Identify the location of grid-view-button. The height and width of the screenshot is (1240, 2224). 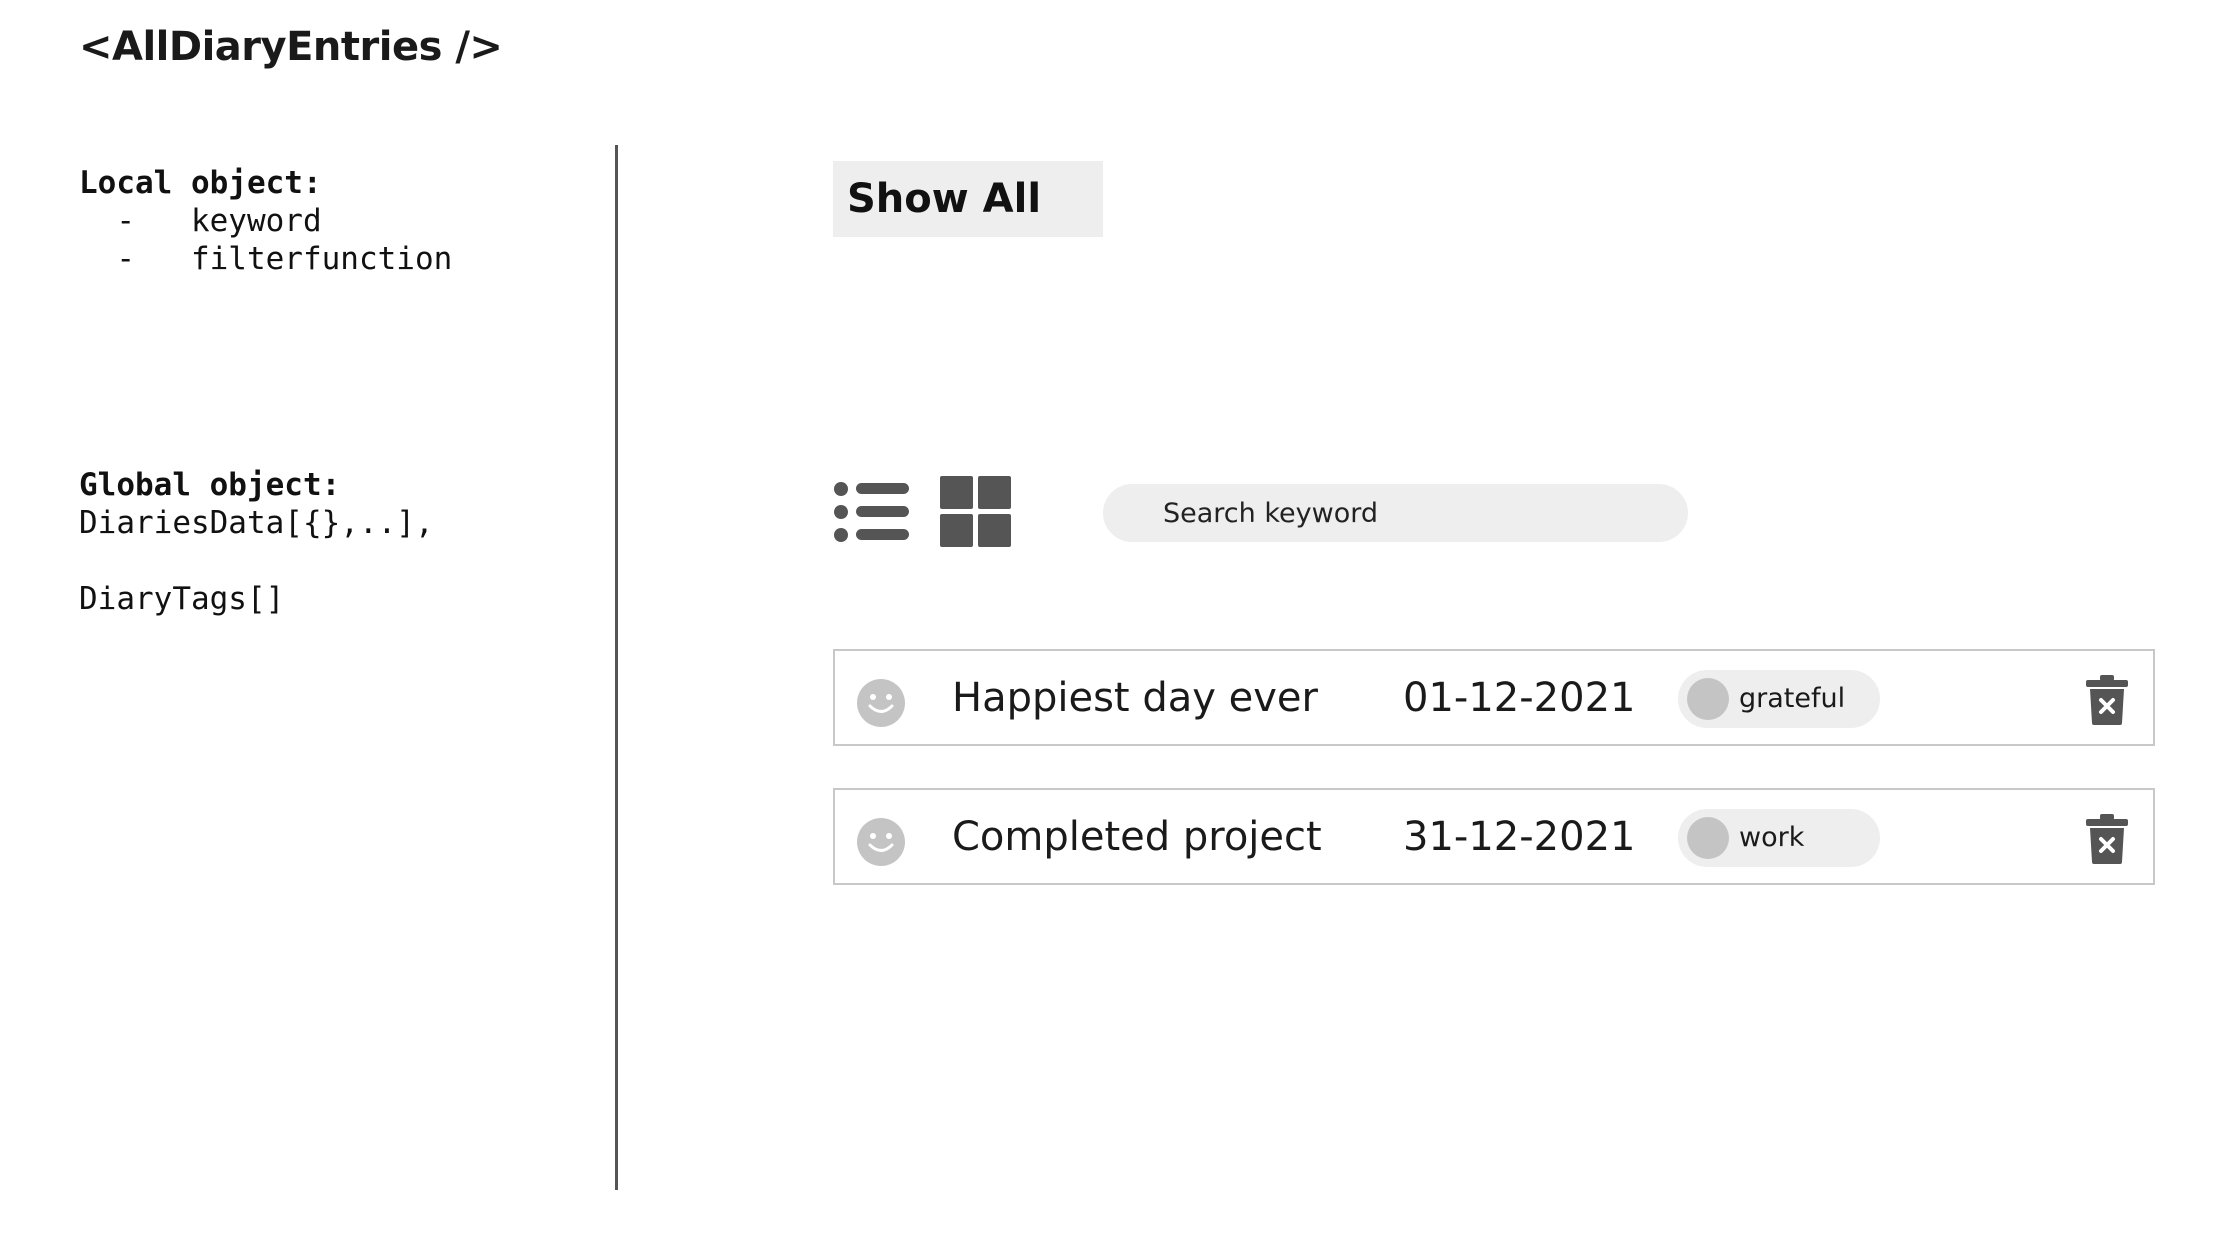
(976, 512).